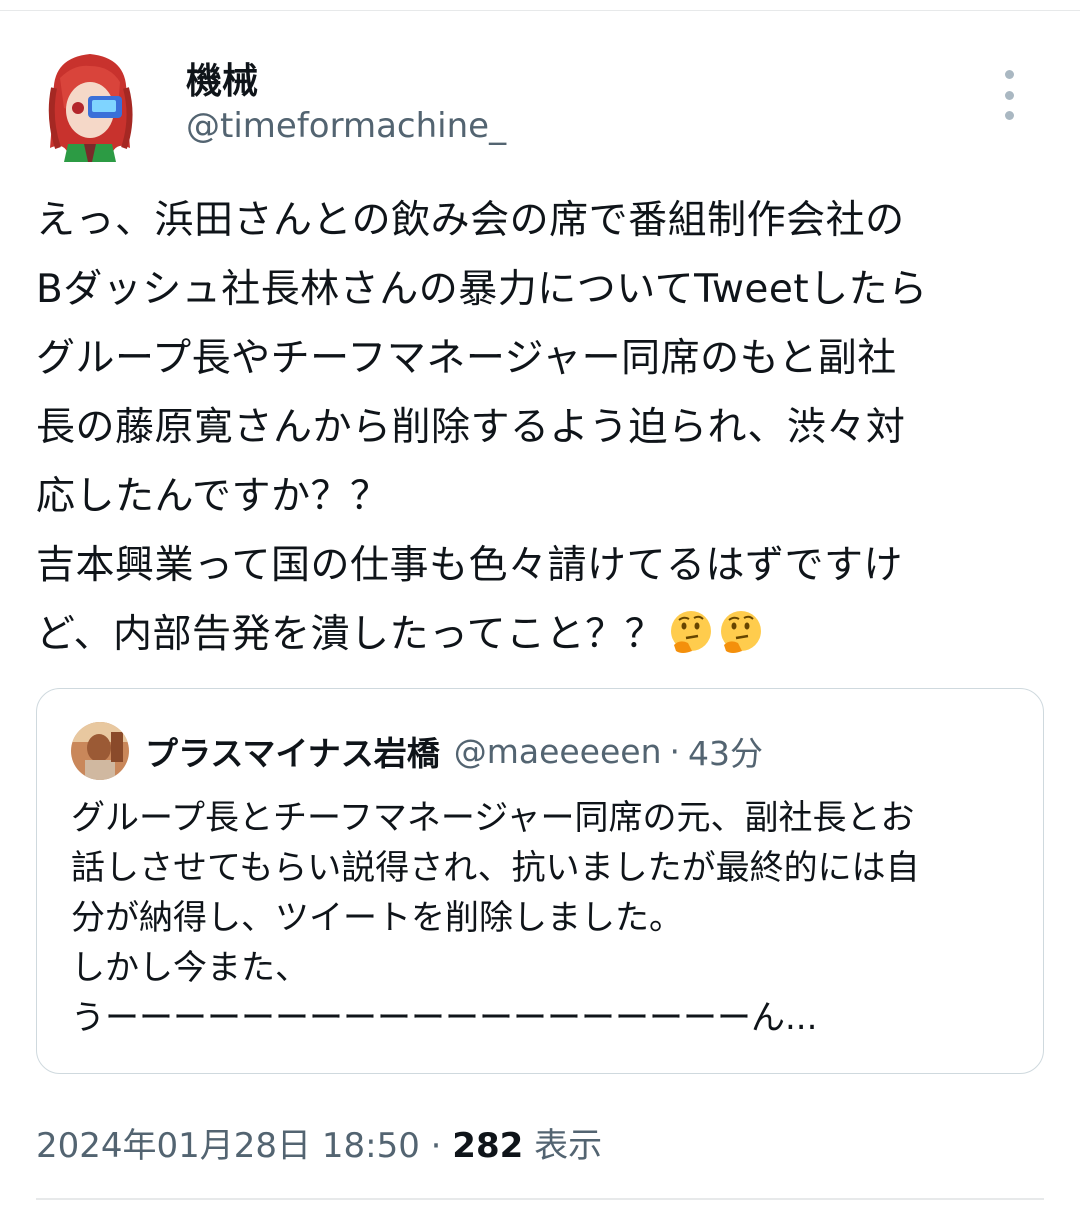 The height and width of the screenshot is (1215, 1080). What do you see at coordinates (346, 82) in the screenshot?
I see `author-display-name: 機械` at bounding box center [346, 82].